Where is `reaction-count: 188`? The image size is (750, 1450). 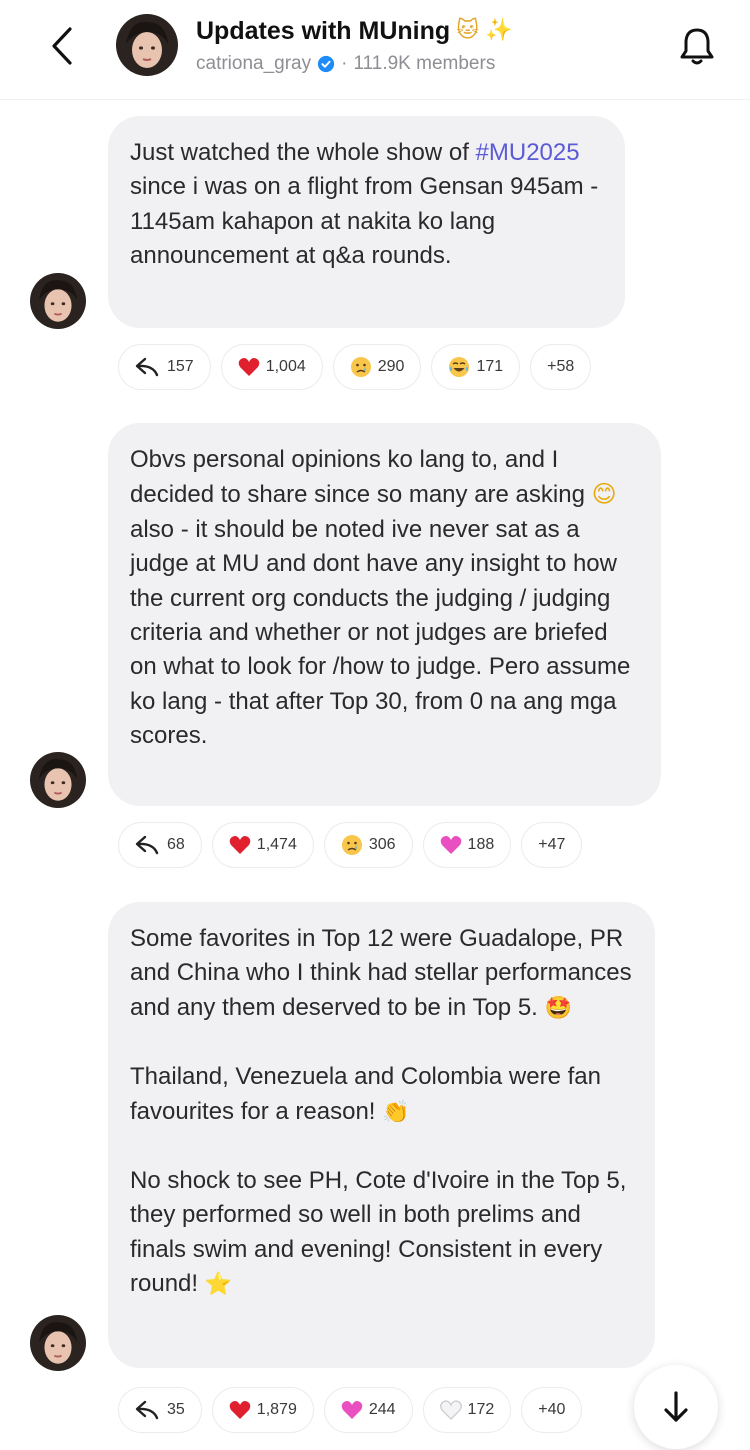 reaction-count: 188 is located at coordinates (481, 844).